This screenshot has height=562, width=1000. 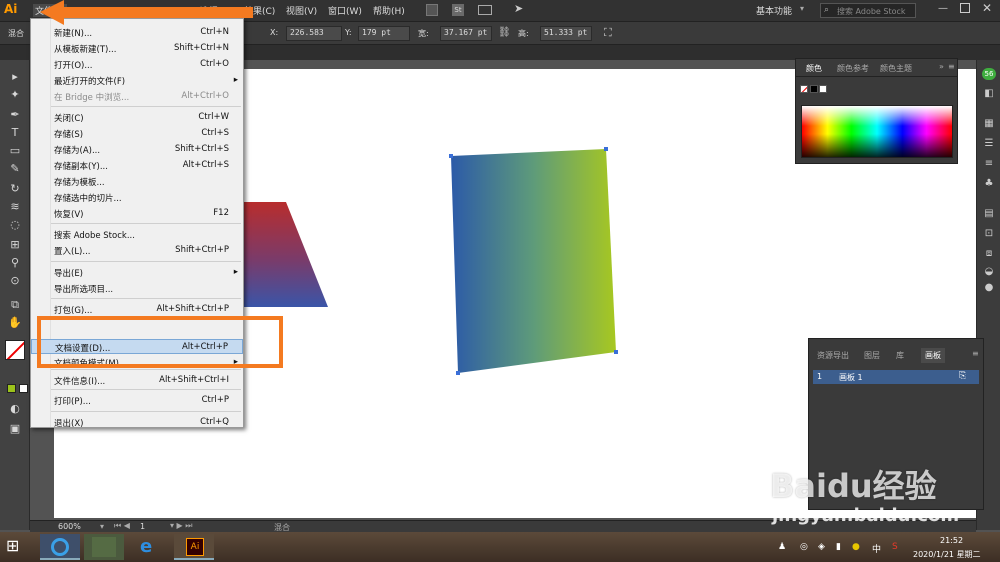 What do you see at coordinates (15, 245) in the screenshot?
I see `mesh-tool-icon: ⊞` at bounding box center [15, 245].